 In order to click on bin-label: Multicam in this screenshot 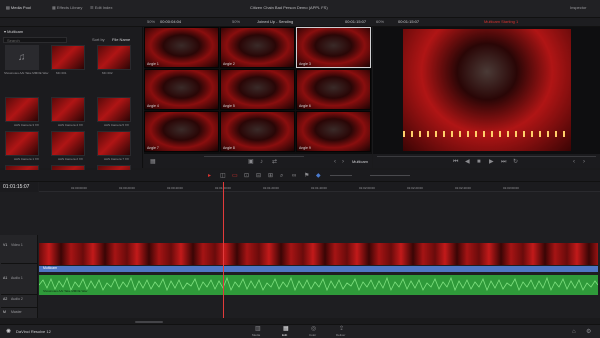, I will do `click(15, 31)`.